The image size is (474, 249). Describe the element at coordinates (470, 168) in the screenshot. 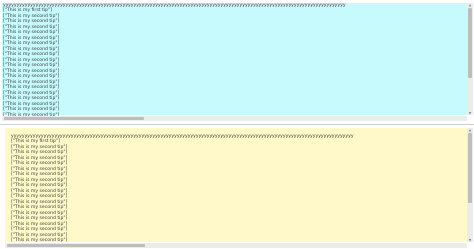

I see `bottom-vertical-scroll-thumb` at that location.